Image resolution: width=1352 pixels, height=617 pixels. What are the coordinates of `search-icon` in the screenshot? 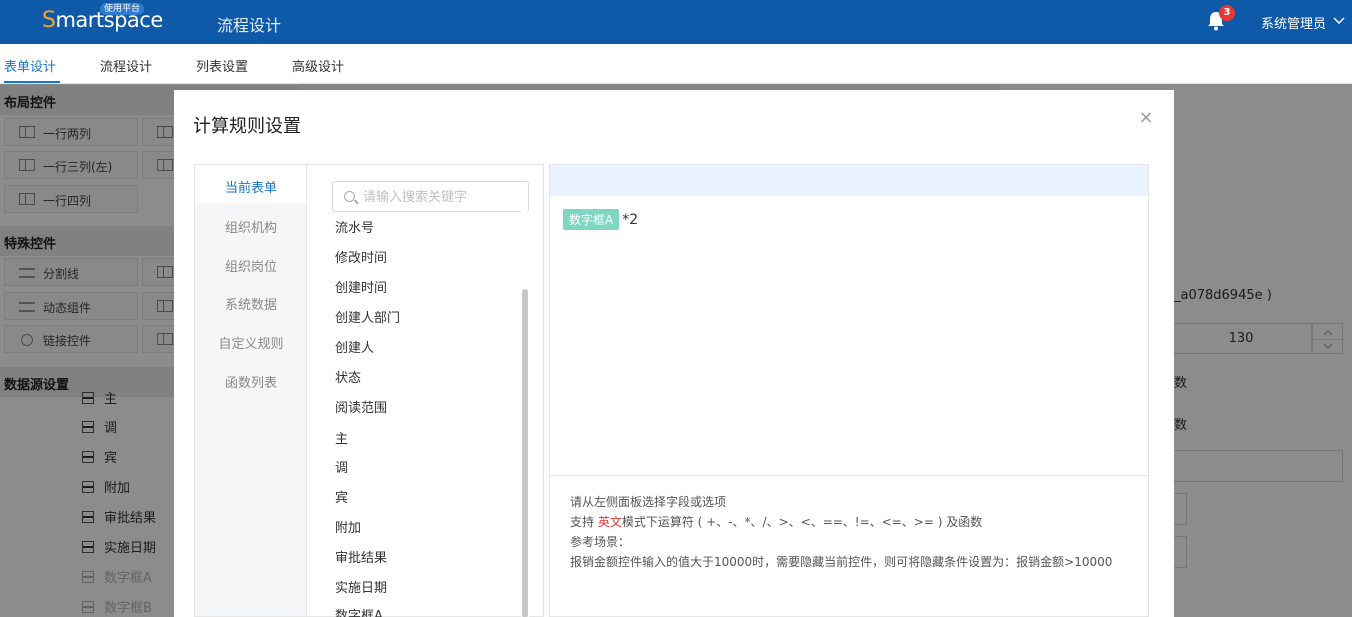 It's located at (349, 196).